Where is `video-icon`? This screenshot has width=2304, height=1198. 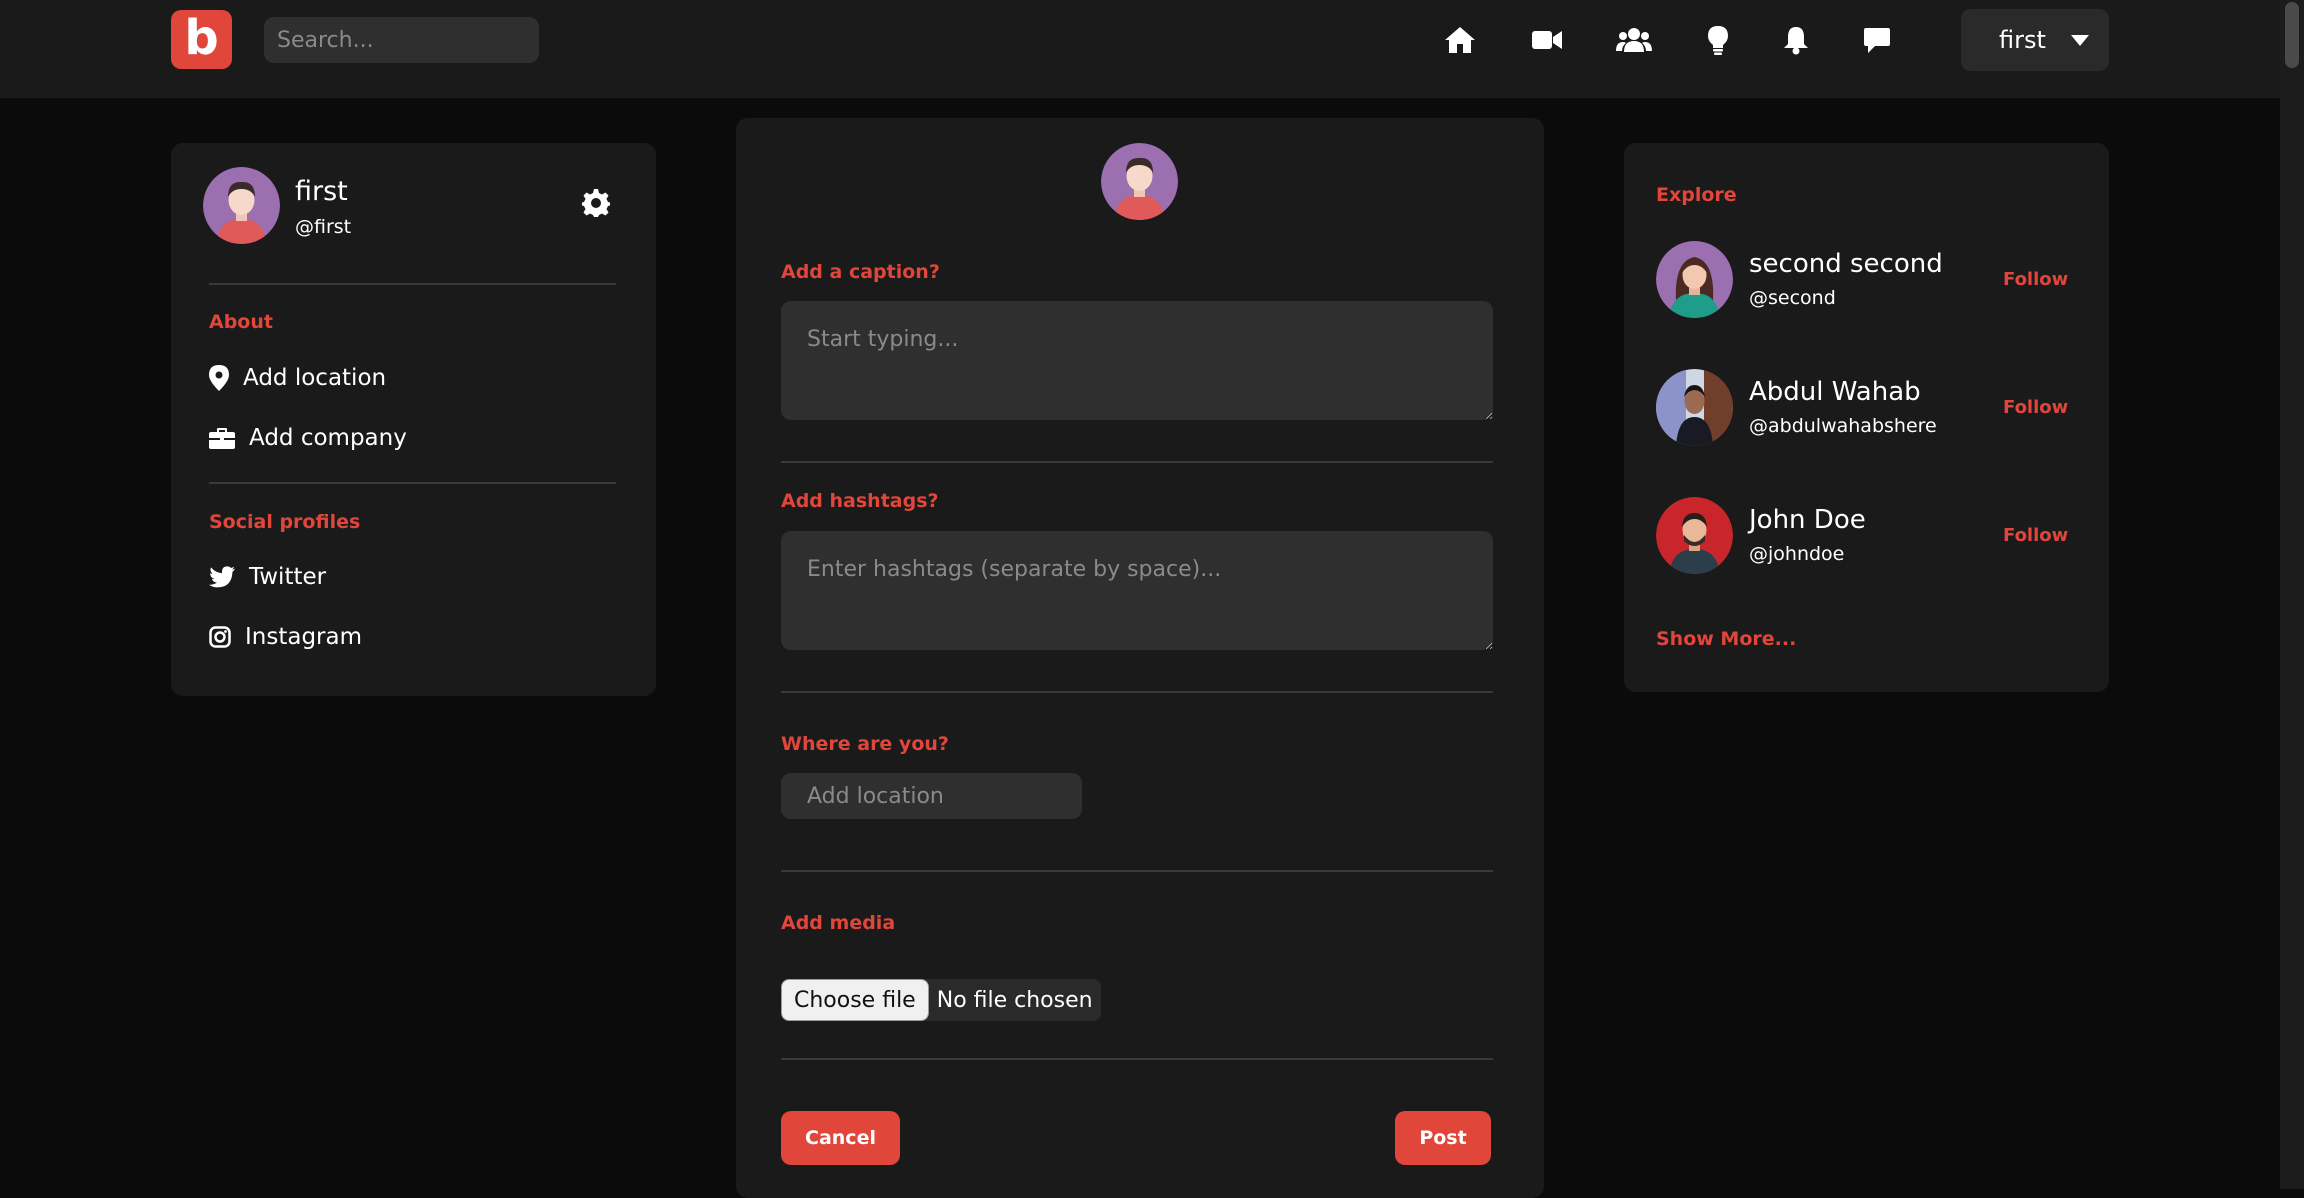
video-icon is located at coordinates (1547, 40).